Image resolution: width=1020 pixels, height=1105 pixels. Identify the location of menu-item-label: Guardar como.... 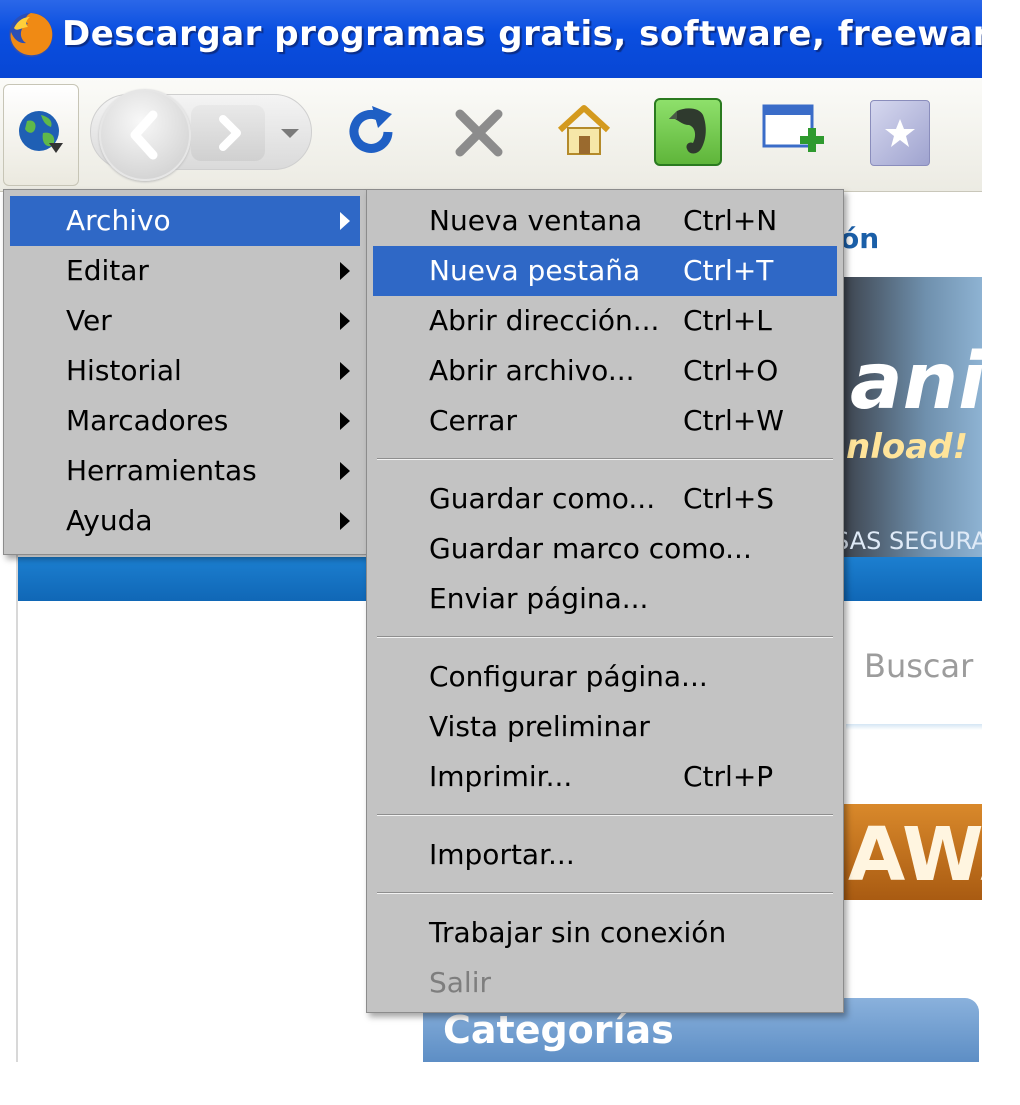
(542, 498).